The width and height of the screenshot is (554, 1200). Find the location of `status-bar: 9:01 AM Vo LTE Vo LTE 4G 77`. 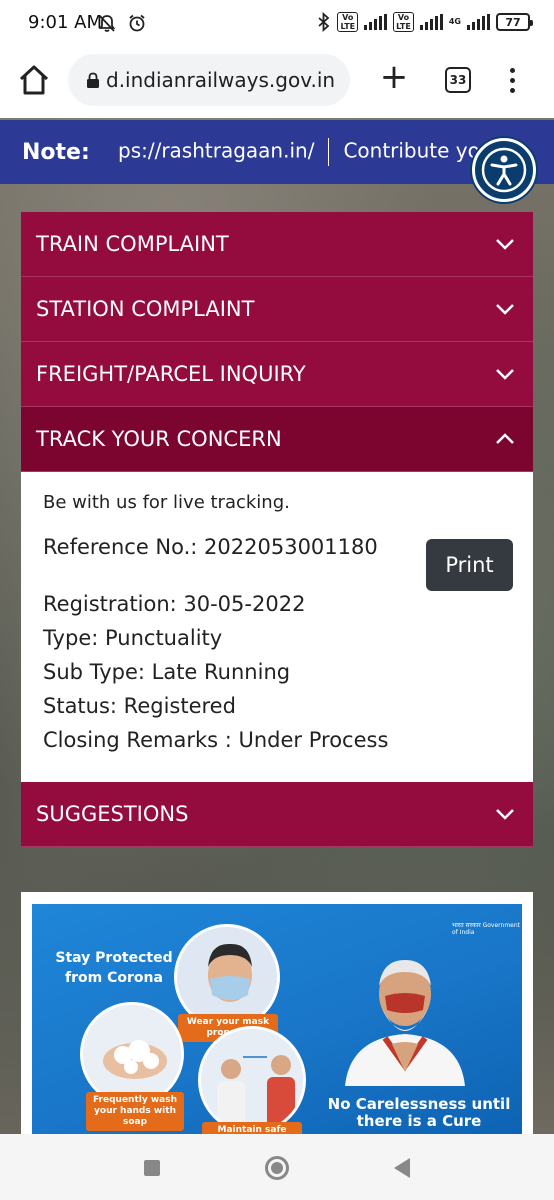

status-bar: 9:01 AM Vo LTE Vo LTE 4G 77 is located at coordinates (277, 24).